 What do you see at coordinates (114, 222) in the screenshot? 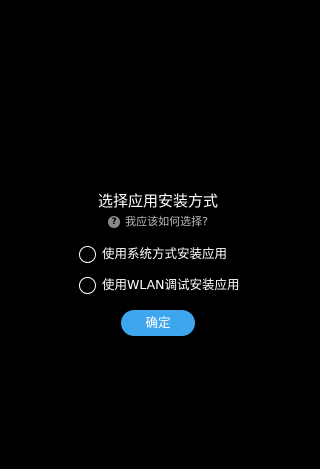
I see `question-circle-icon: ?` at bounding box center [114, 222].